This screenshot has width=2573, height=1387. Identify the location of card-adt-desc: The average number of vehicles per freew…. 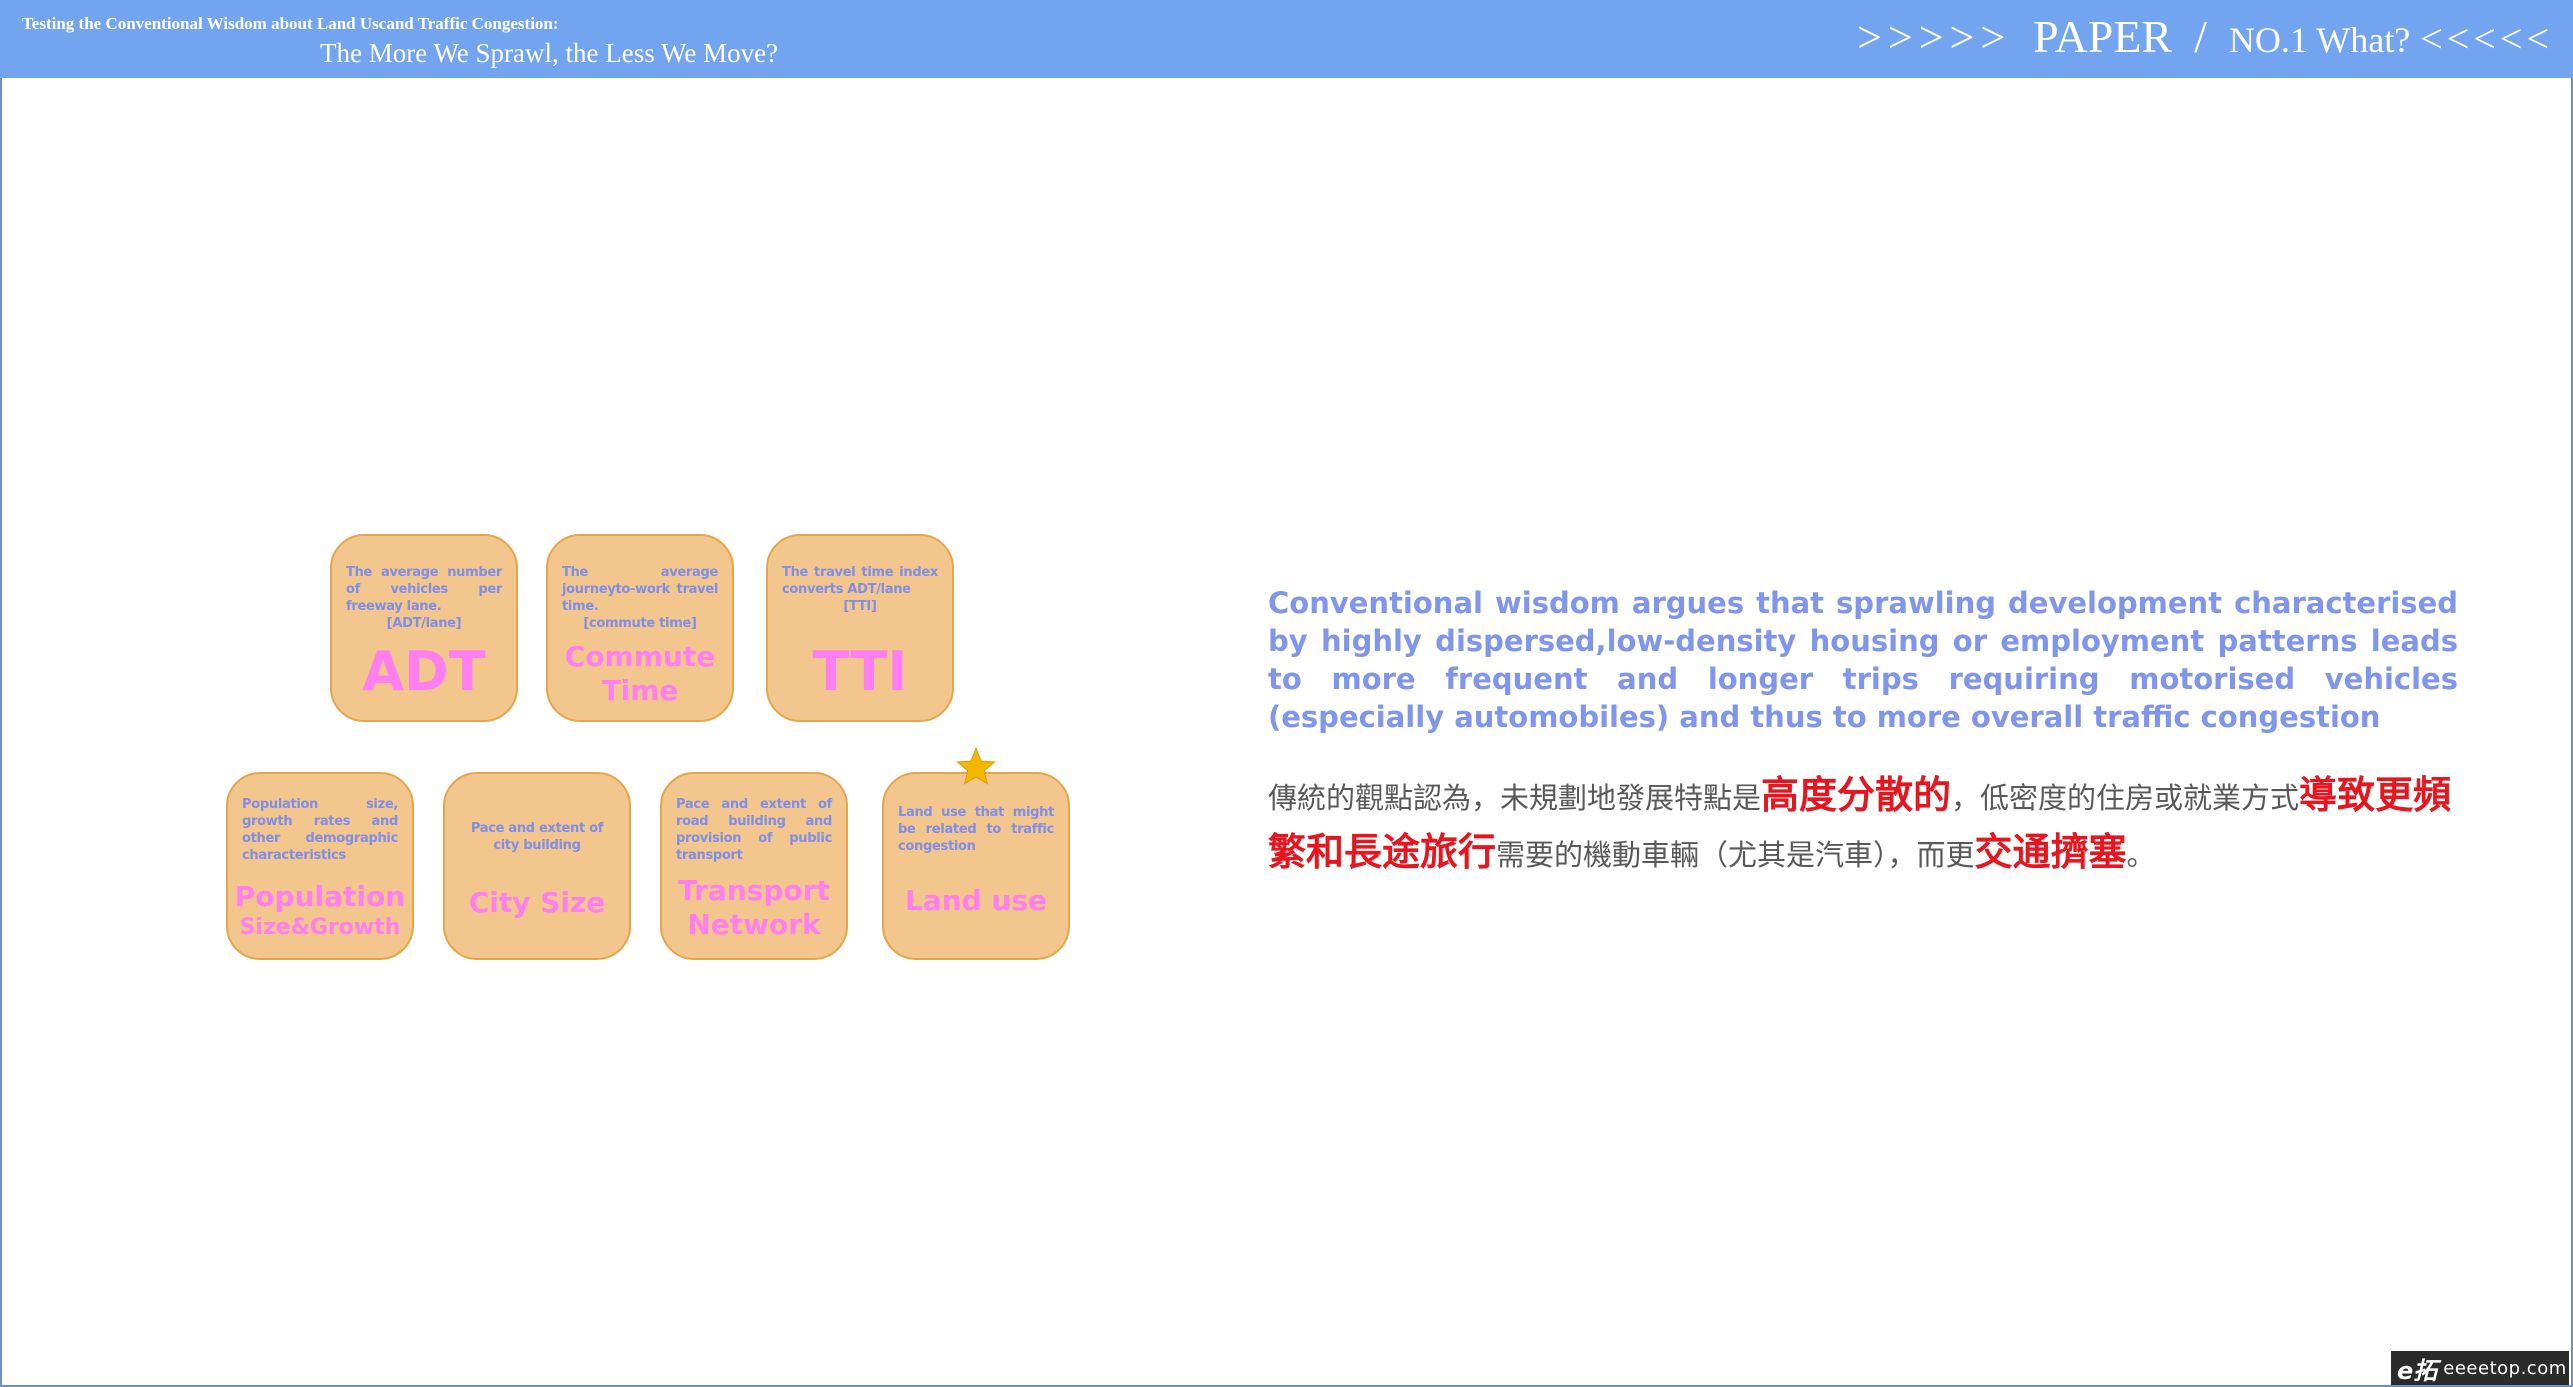
(424, 598).